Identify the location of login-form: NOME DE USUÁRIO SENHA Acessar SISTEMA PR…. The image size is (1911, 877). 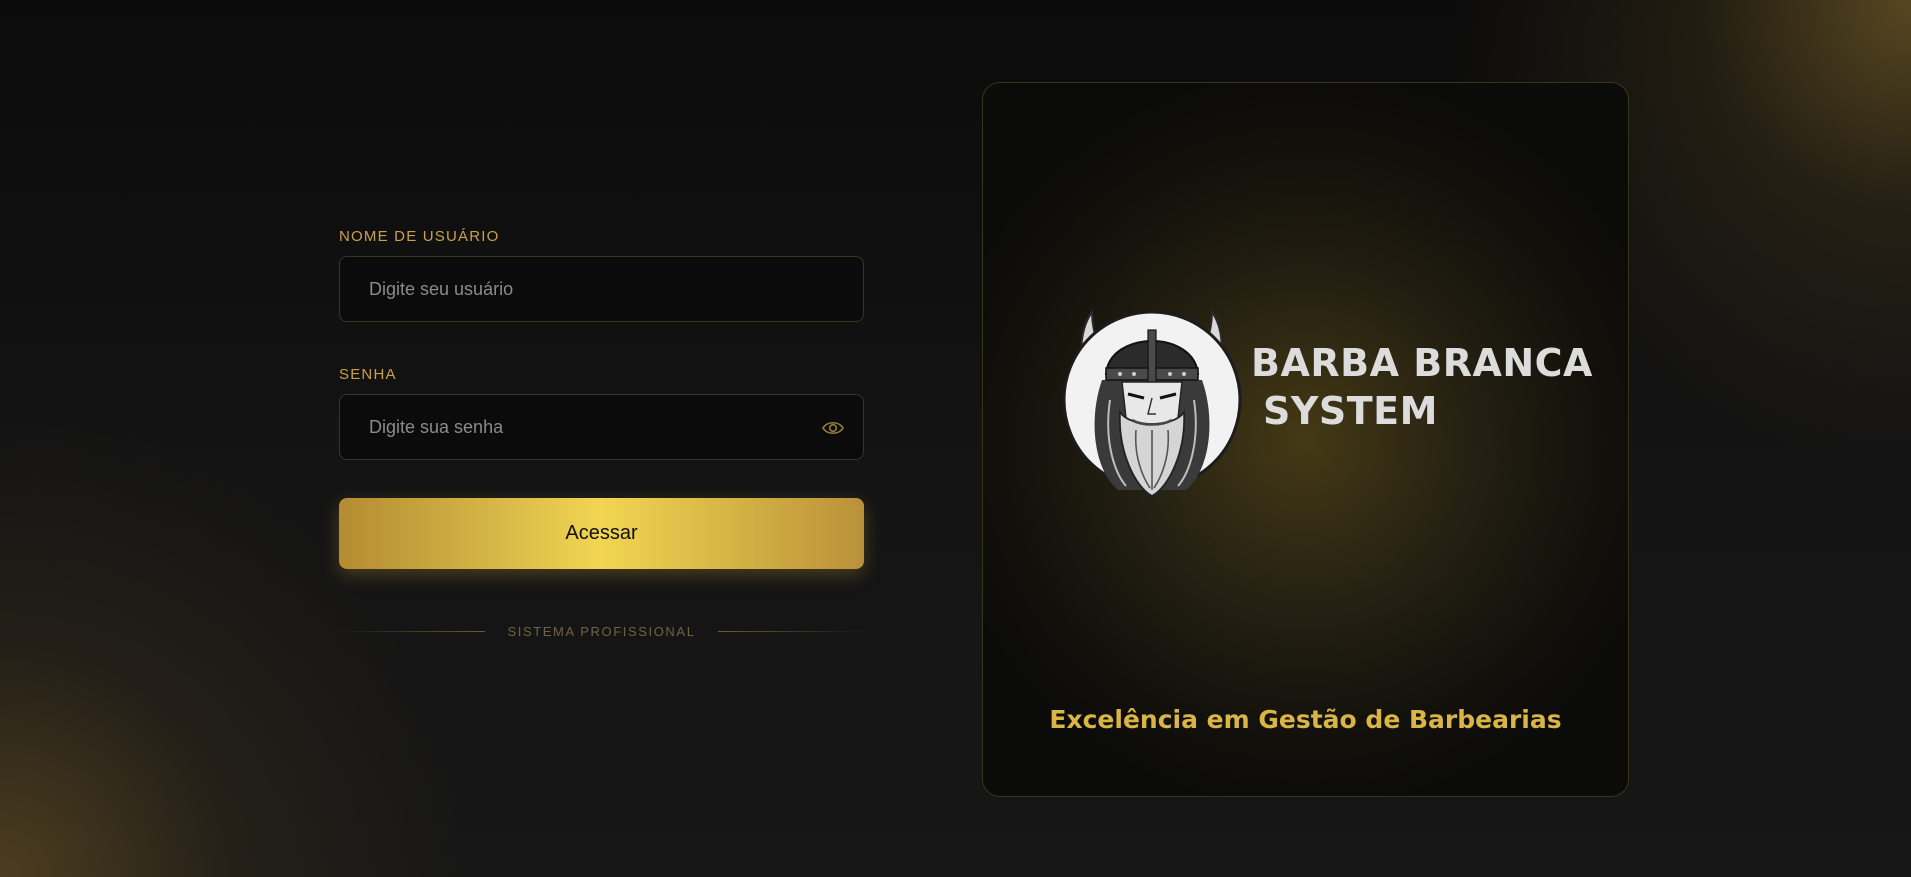
(602, 434).